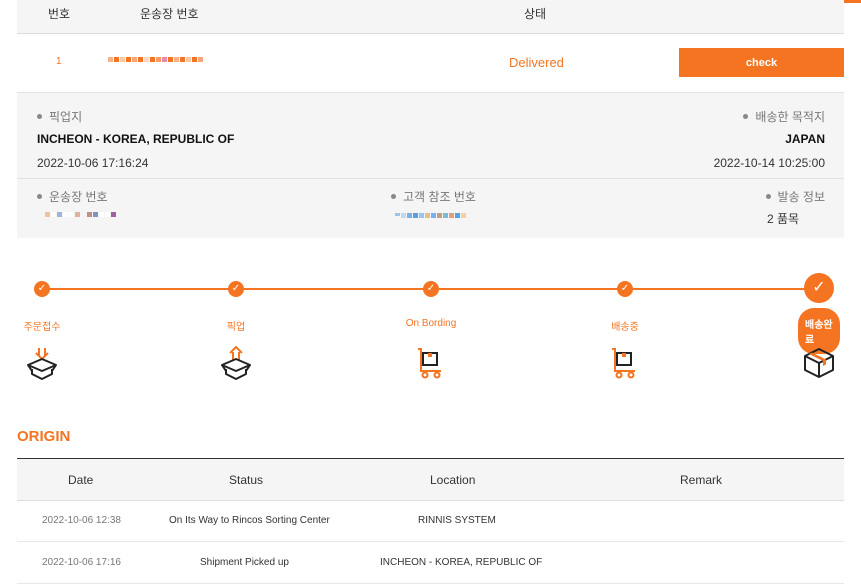 This screenshot has height=584, width=861. I want to click on shipping-info-label: 발송 정보, so click(796, 196).